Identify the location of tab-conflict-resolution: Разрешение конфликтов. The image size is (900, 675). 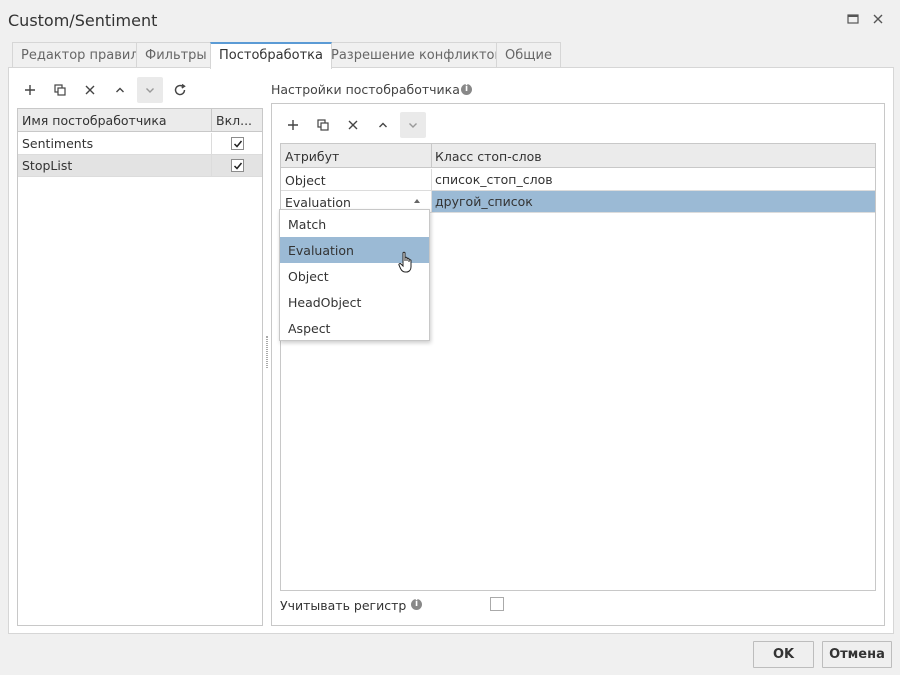
(417, 55).